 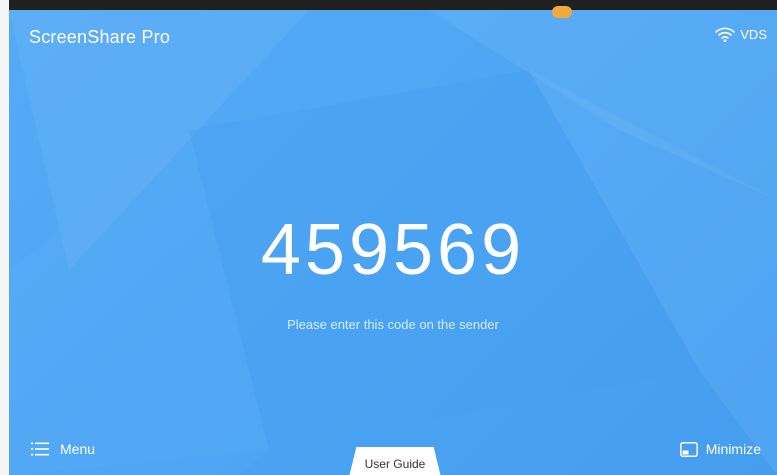 I want to click on minimize-button: Minimize, so click(x=720, y=449).